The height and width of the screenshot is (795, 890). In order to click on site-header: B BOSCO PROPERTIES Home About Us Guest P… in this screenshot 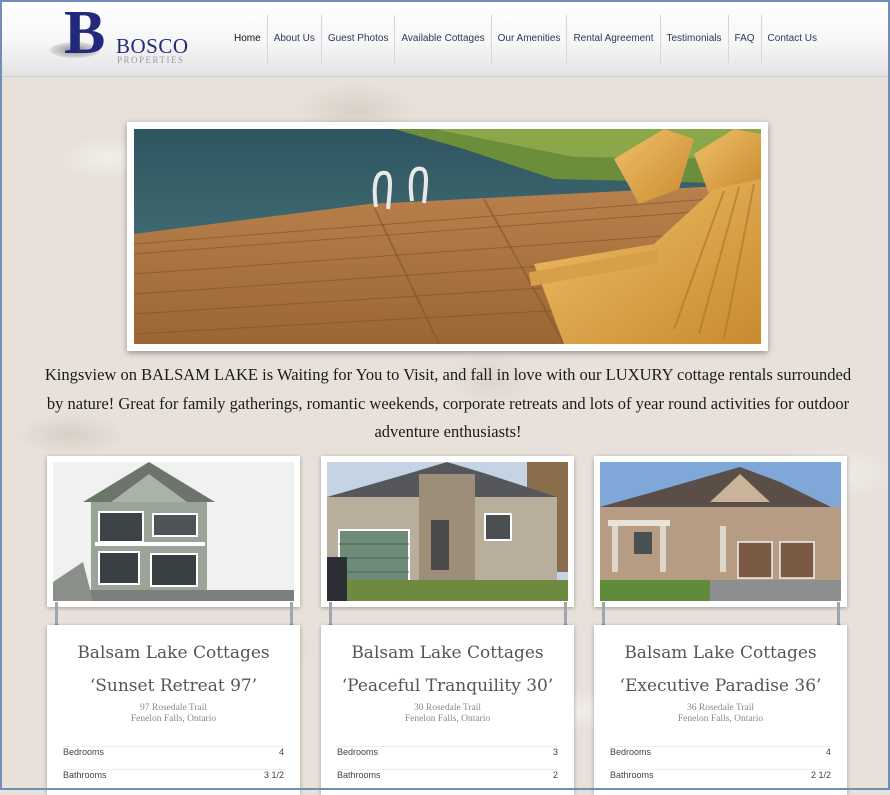, I will do `click(445, 39)`.